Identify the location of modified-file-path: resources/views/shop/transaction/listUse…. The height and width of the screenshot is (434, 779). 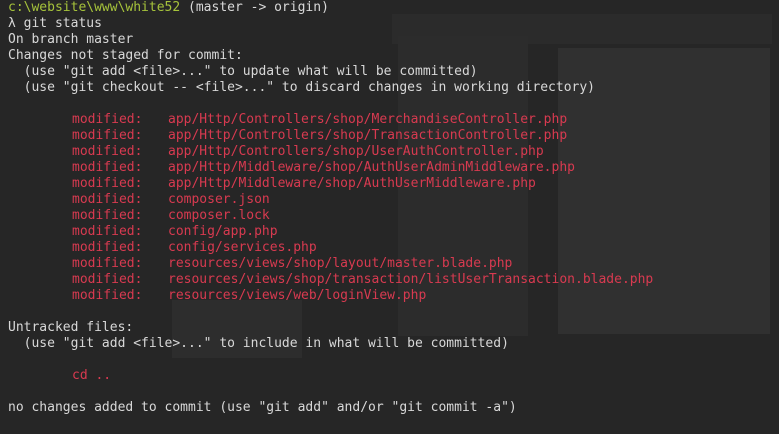
(411, 279).